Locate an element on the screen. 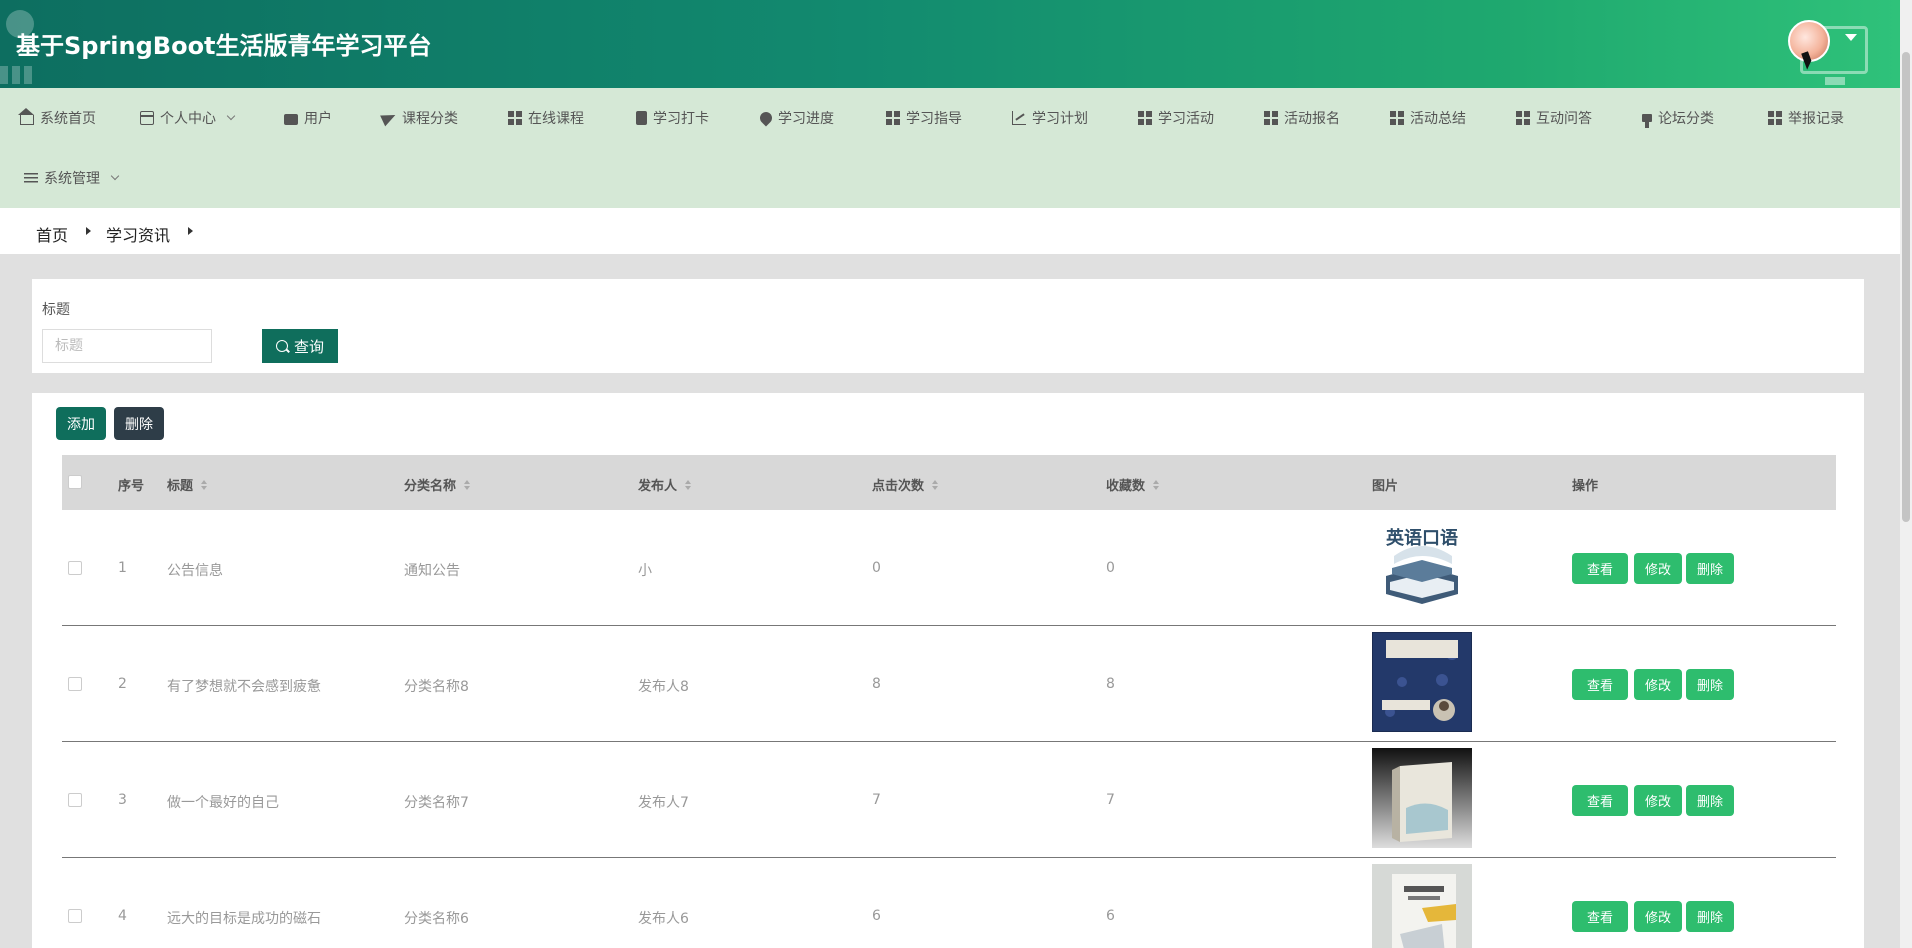 This screenshot has width=1912, height=948. nav-item-activity-signup: 活动报名 is located at coordinates (1302, 118).